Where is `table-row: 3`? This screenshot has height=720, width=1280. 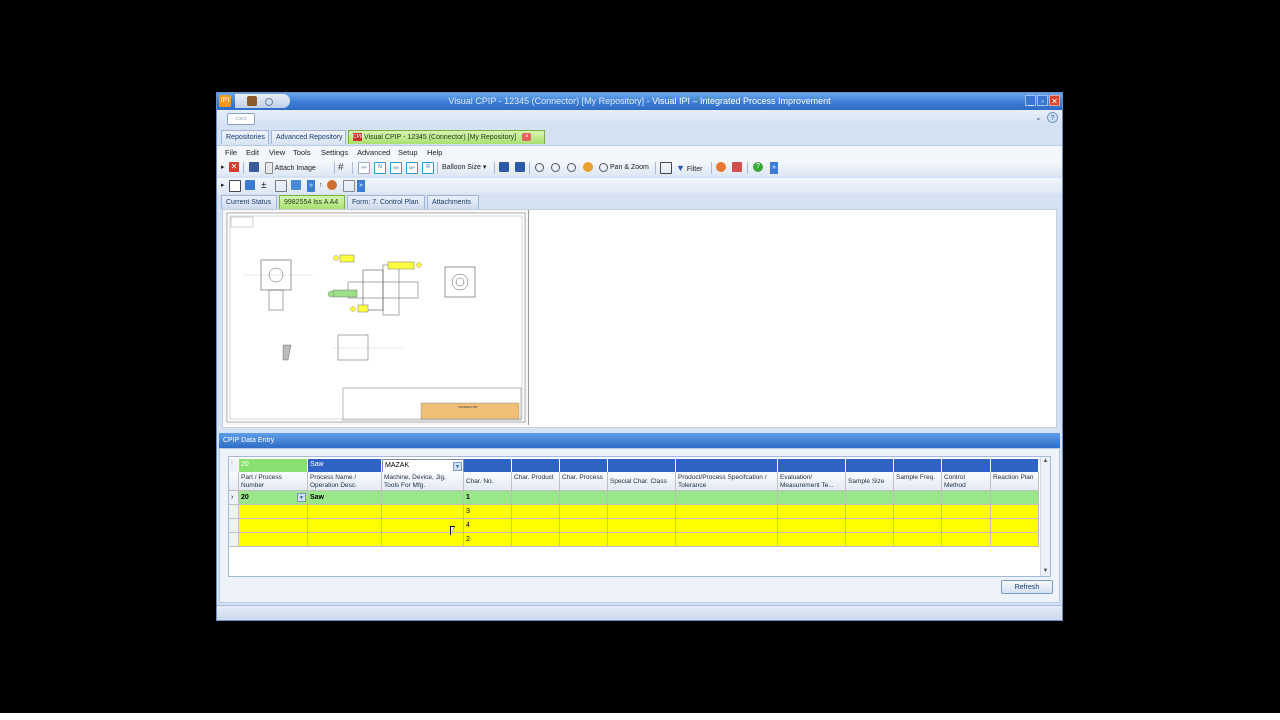 table-row: 3 is located at coordinates (635, 512).